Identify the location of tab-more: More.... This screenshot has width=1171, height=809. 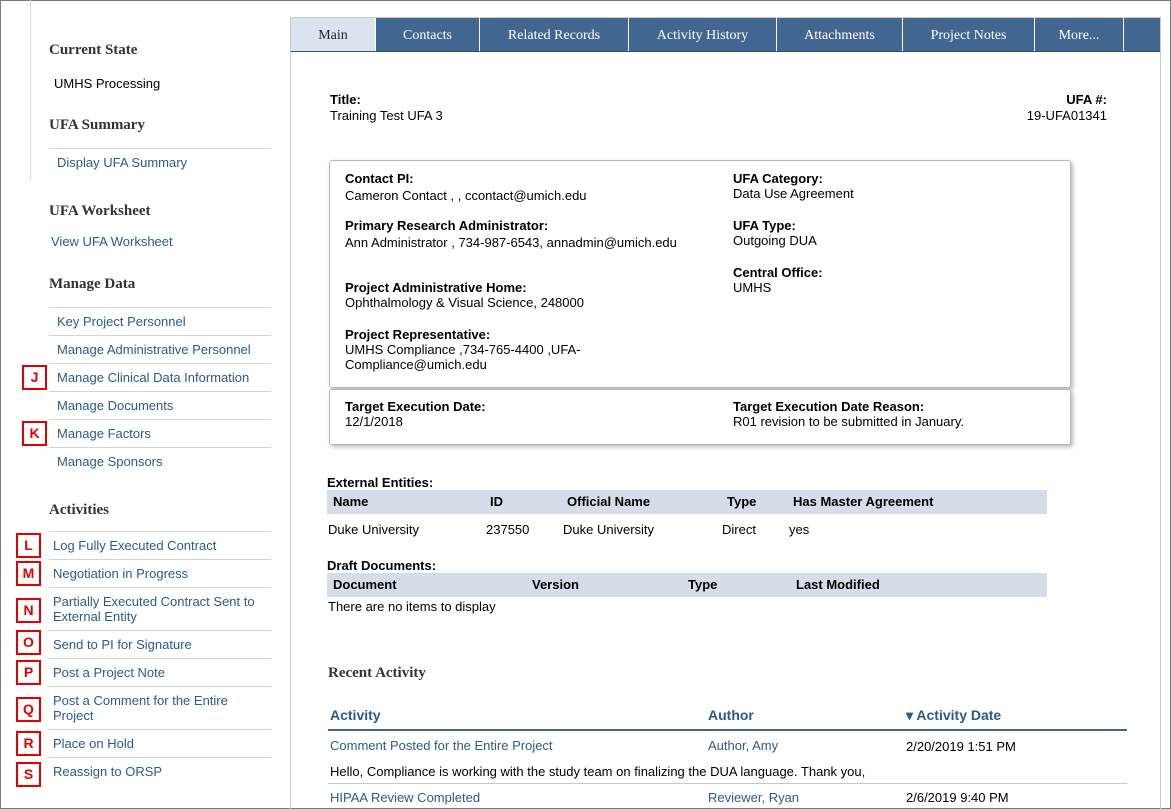
(1079, 34).